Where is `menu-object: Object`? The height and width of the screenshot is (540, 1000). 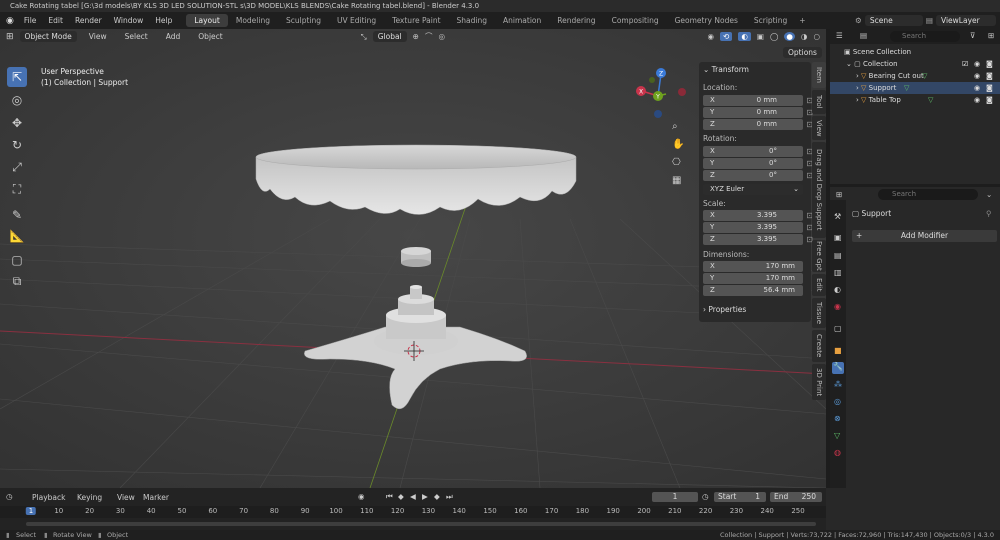 menu-object: Object is located at coordinates (210, 36).